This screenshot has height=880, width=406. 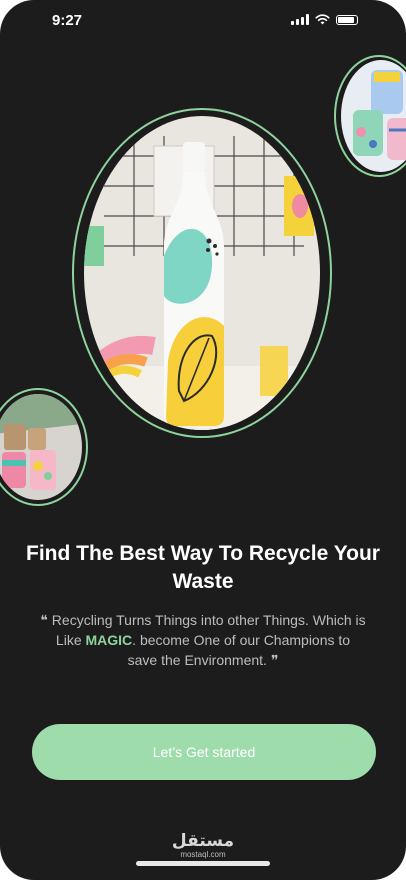 I want to click on status-icons, so click(x=324, y=19).